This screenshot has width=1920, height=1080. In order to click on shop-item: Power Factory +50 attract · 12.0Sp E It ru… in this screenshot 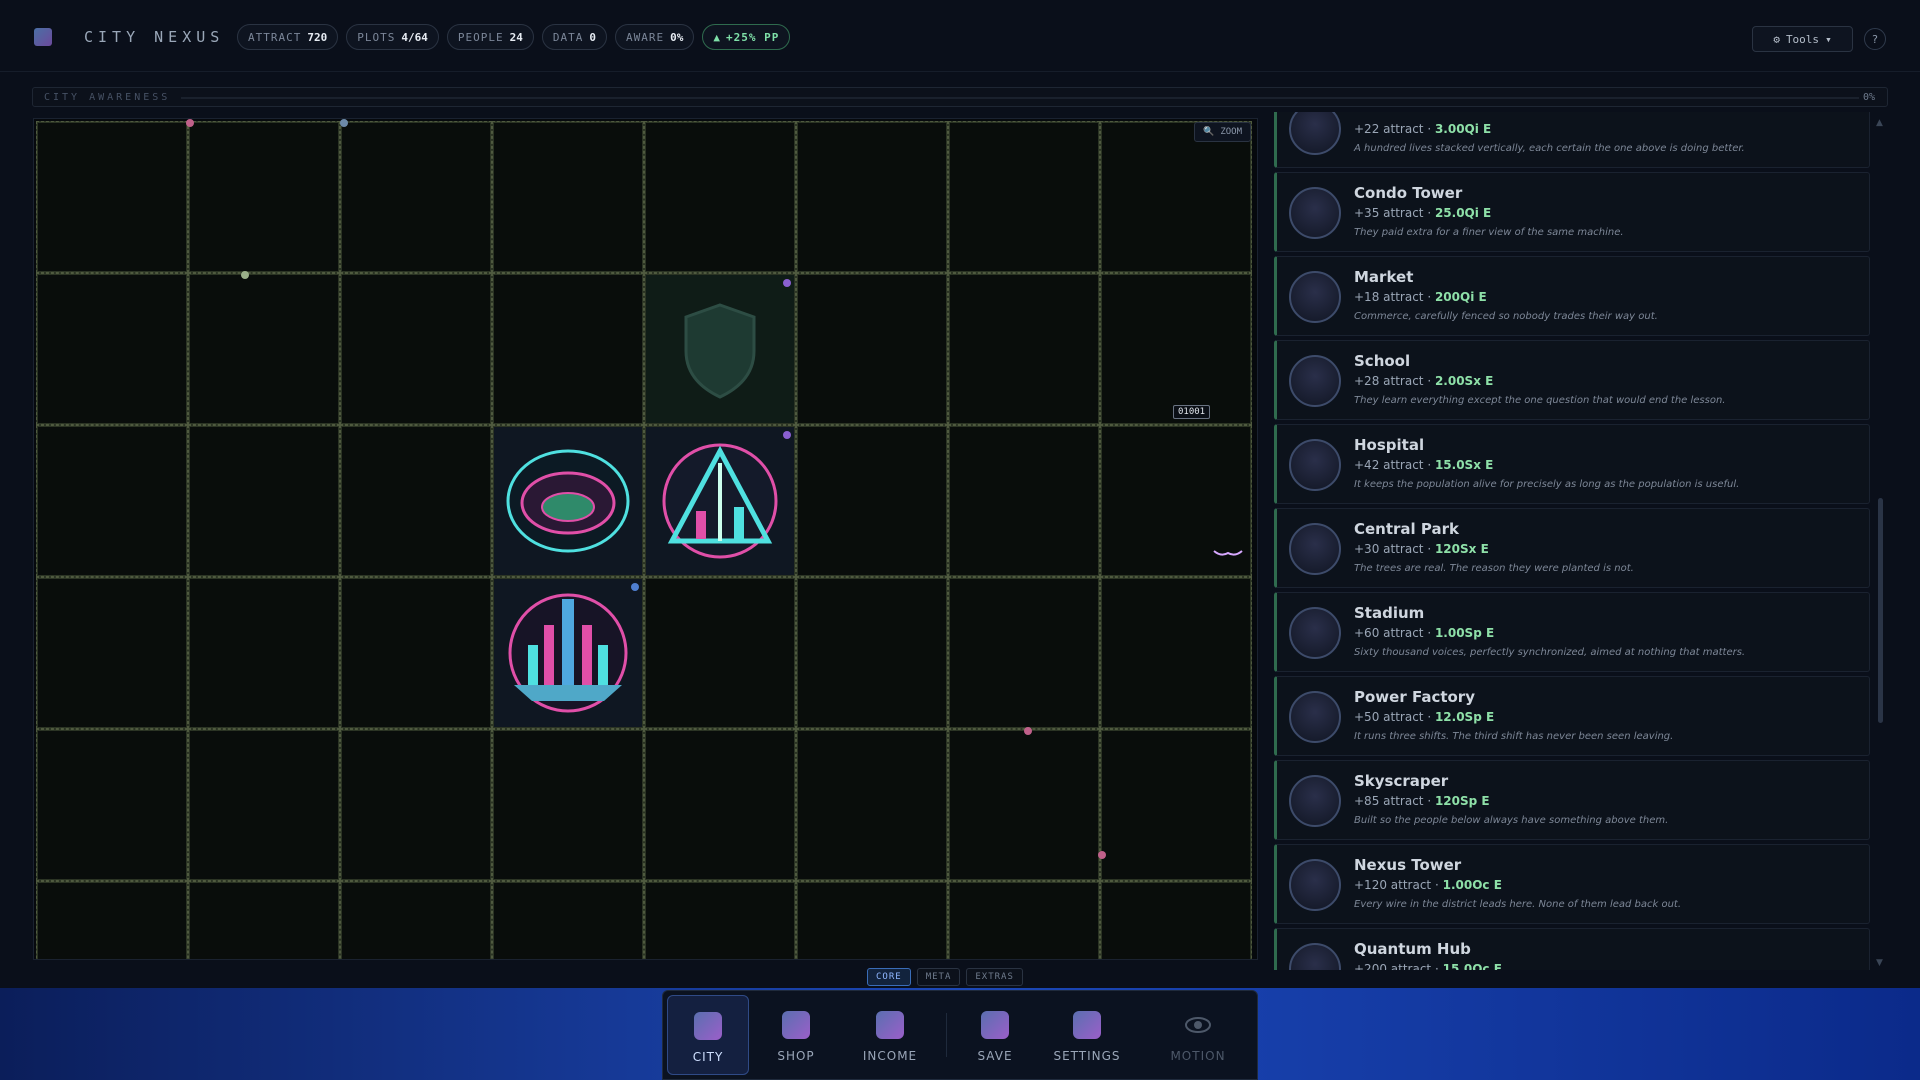, I will do `click(1572, 716)`.